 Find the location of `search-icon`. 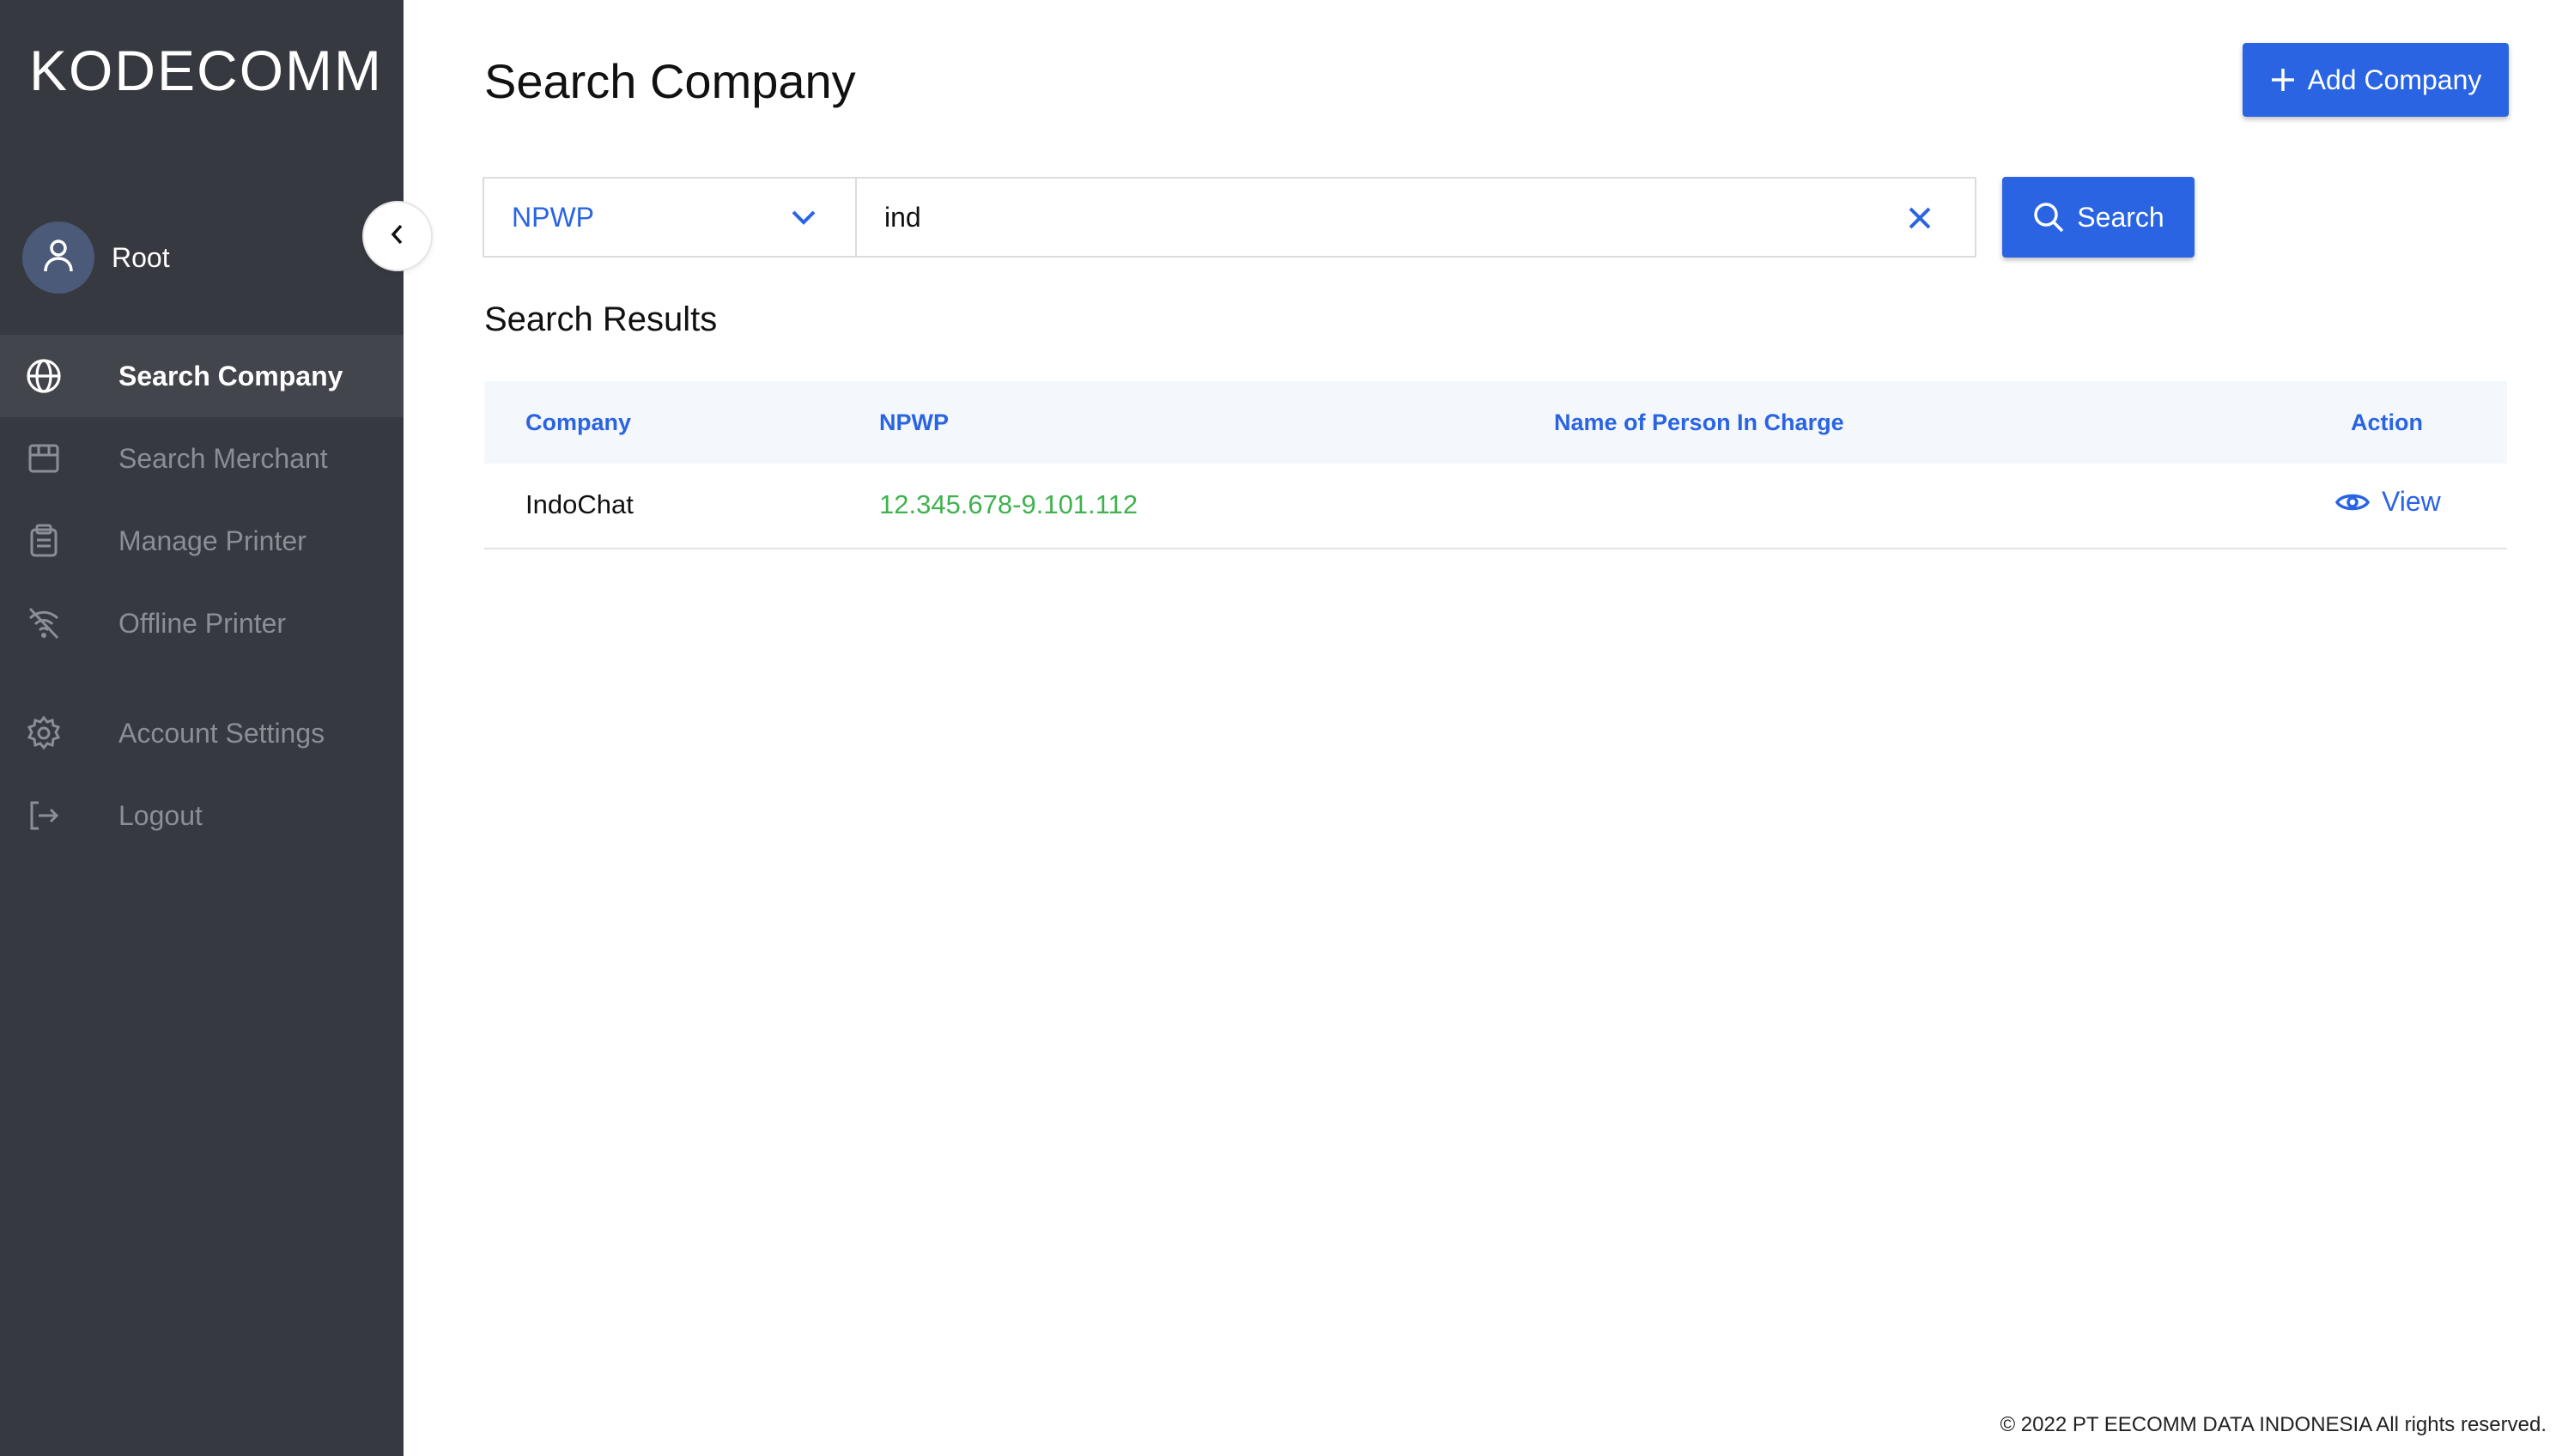

search-icon is located at coordinates (2048, 218).